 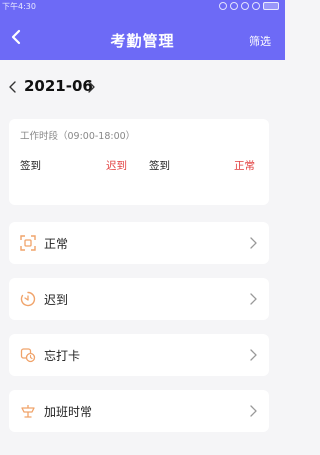 What do you see at coordinates (234, 6) in the screenshot?
I see `alarm-icon` at bounding box center [234, 6].